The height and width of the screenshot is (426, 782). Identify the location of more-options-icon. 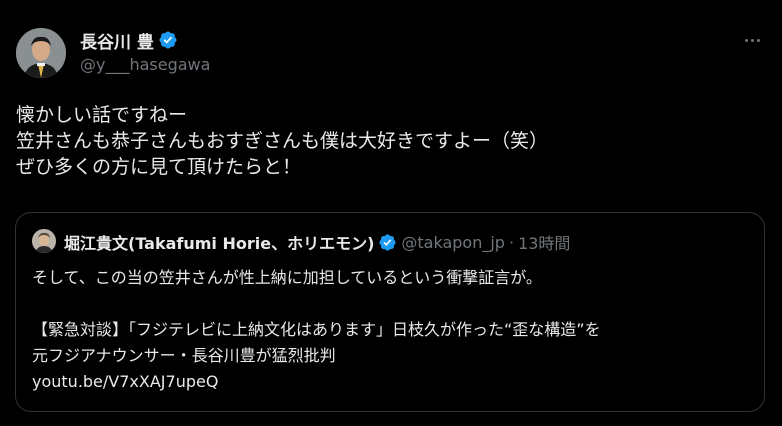
(752, 40).